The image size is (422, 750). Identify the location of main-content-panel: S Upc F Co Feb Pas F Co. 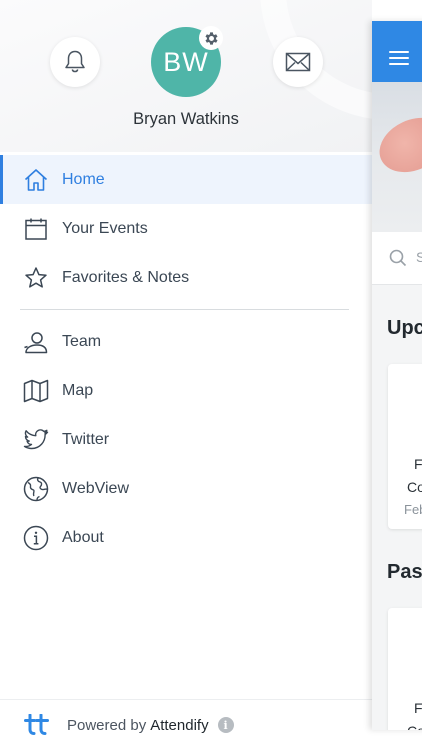
(397, 375).